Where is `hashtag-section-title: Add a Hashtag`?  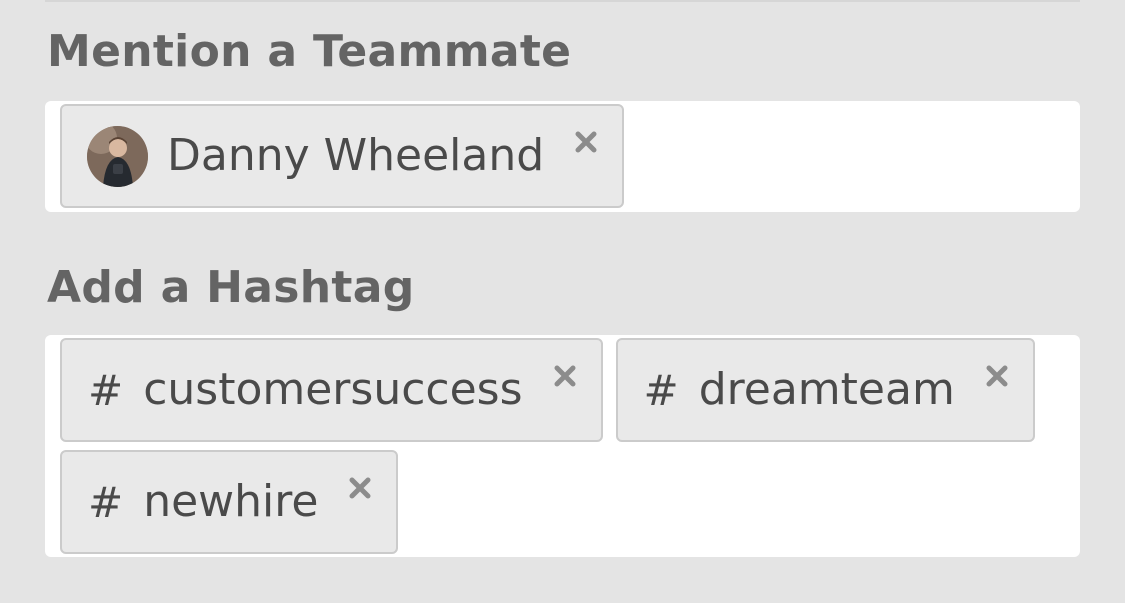 hashtag-section-title: Add a Hashtag is located at coordinates (231, 287).